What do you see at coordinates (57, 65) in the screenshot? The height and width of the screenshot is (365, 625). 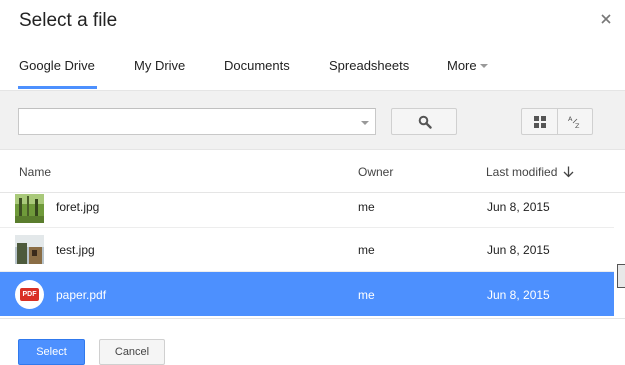 I see `tab-google-drive: Google Drive` at bounding box center [57, 65].